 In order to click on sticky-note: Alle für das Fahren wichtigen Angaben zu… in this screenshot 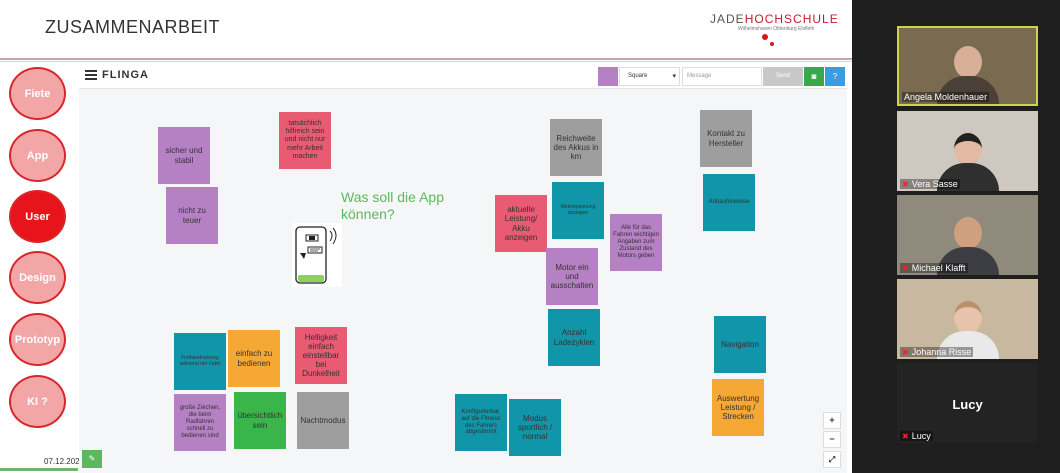, I will do `click(636, 242)`.